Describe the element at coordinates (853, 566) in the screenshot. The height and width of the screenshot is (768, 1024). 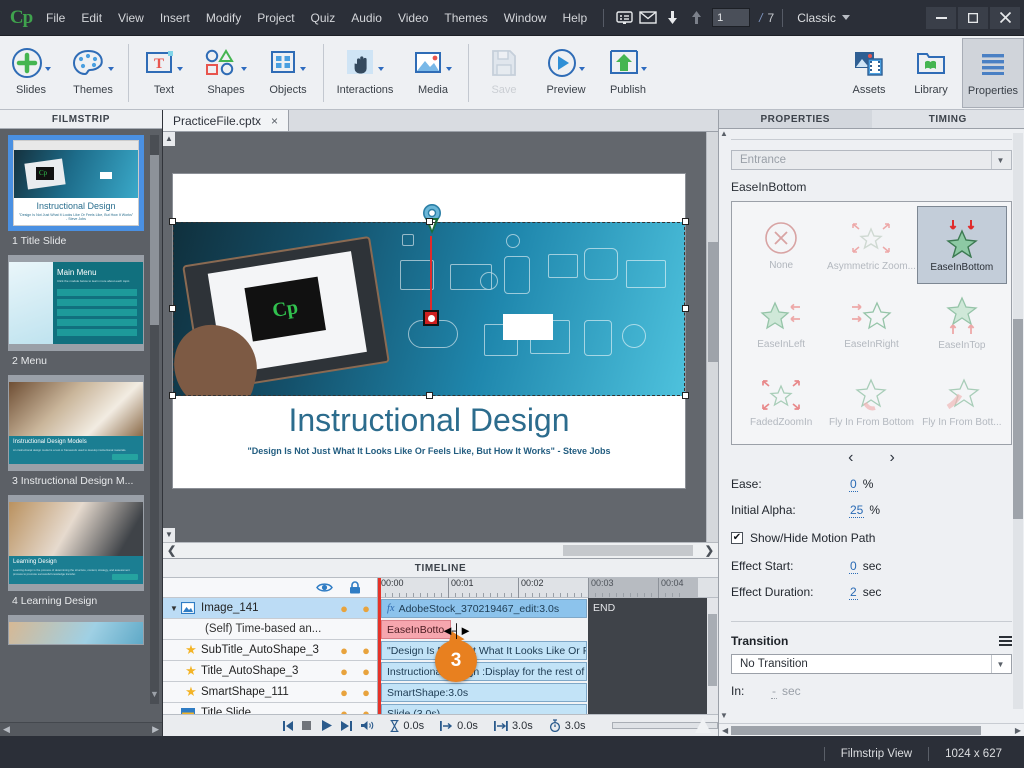
I see `effect-start-value: 0` at that location.